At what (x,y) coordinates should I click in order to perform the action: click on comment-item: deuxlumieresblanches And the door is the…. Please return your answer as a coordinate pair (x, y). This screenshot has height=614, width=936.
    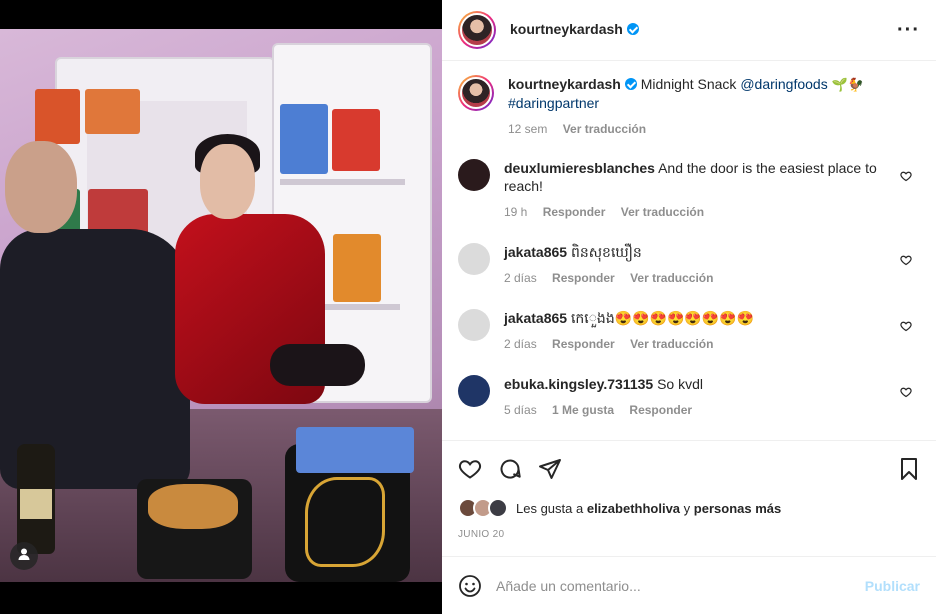
    Looking at the image, I should click on (689, 190).